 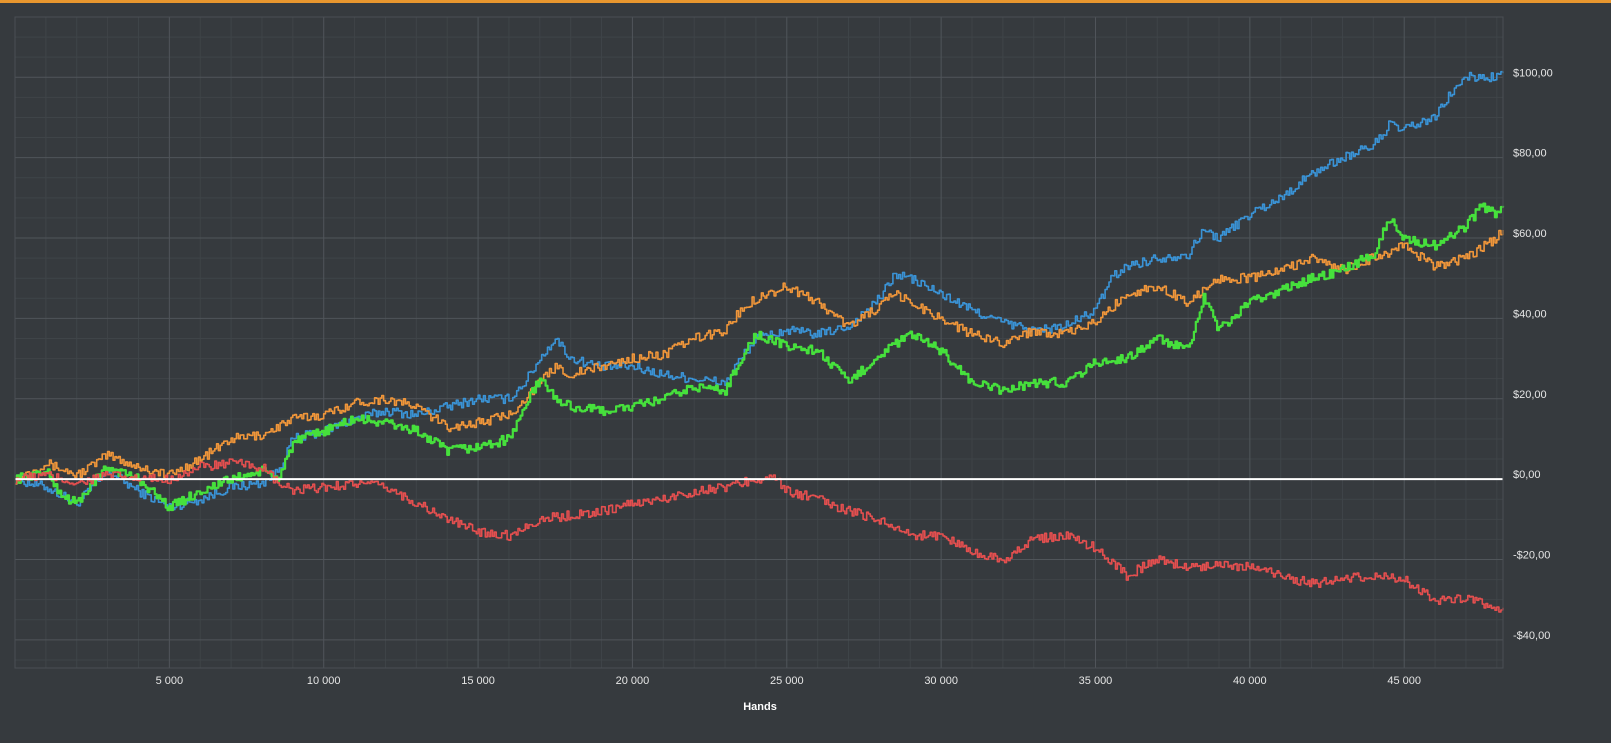 What do you see at coordinates (941, 681) in the screenshot?
I see `x-tick-label: 30 000` at bounding box center [941, 681].